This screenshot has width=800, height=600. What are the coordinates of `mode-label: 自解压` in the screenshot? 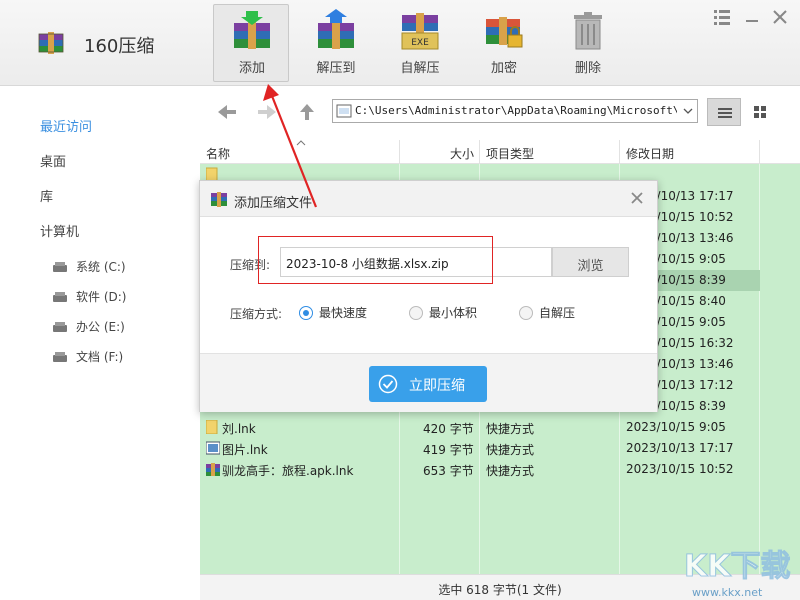 It's located at (557, 313).